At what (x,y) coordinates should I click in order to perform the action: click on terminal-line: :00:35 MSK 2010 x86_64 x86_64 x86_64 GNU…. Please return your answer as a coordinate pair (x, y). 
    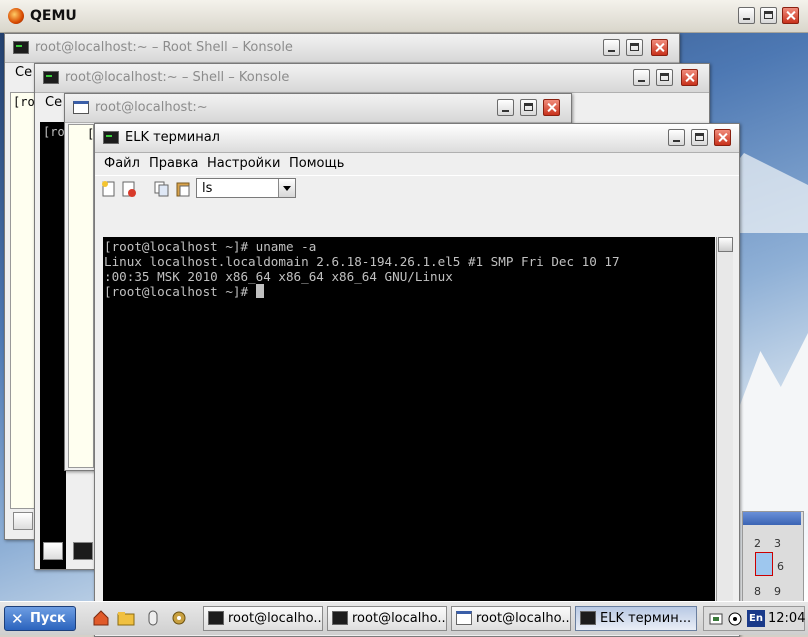
    Looking at the image, I should click on (278, 276).